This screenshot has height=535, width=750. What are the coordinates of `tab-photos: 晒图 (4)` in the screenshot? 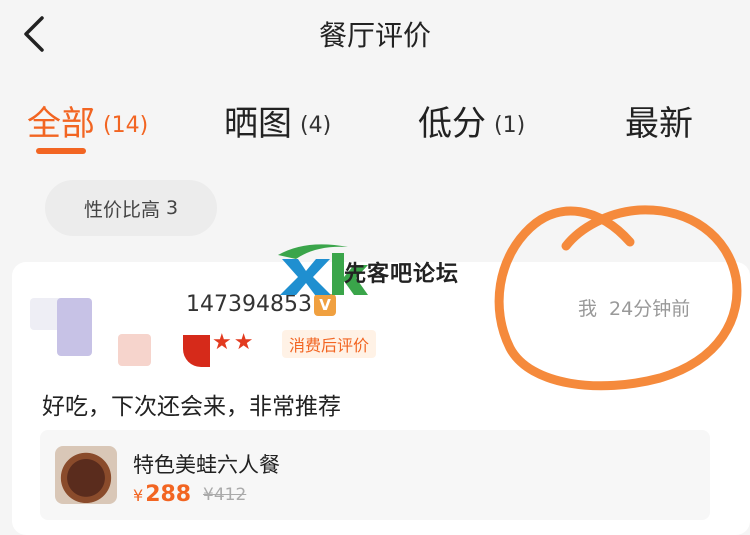 It's located at (277, 120).